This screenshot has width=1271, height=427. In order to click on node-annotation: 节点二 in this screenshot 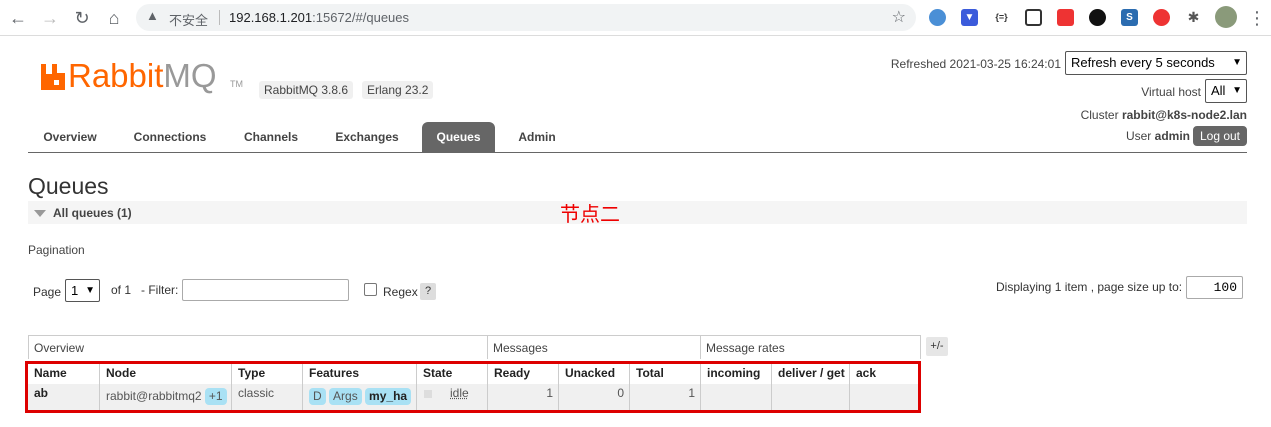, I will do `click(590, 215)`.